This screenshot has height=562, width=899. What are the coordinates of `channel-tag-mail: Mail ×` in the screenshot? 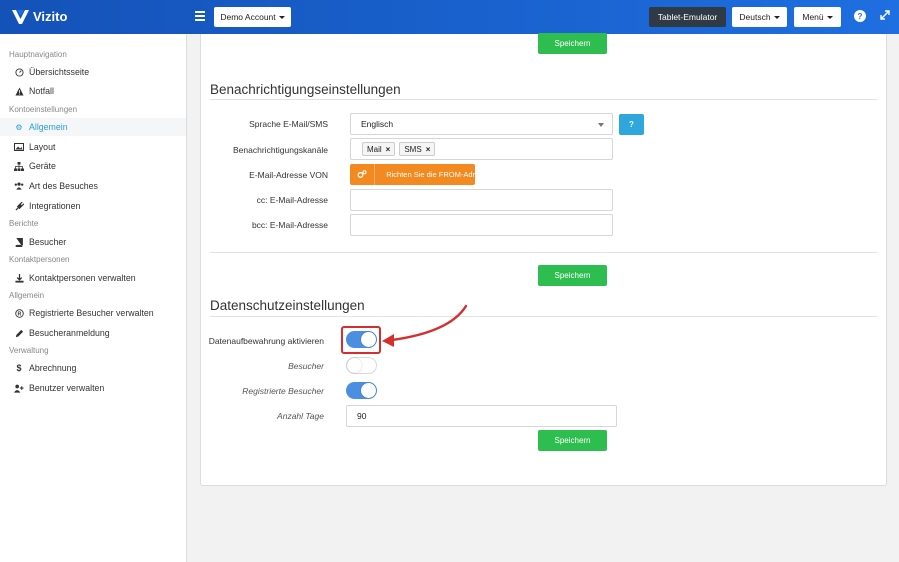 It's located at (379, 149).